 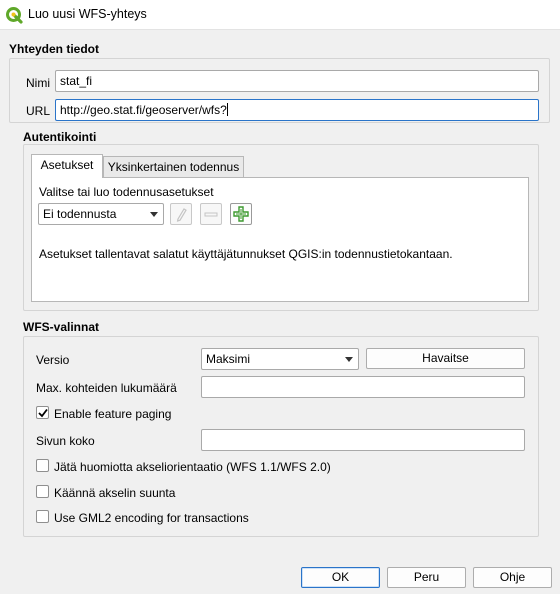 What do you see at coordinates (297, 81) in the screenshot?
I see `name-input: stat_fi` at bounding box center [297, 81].